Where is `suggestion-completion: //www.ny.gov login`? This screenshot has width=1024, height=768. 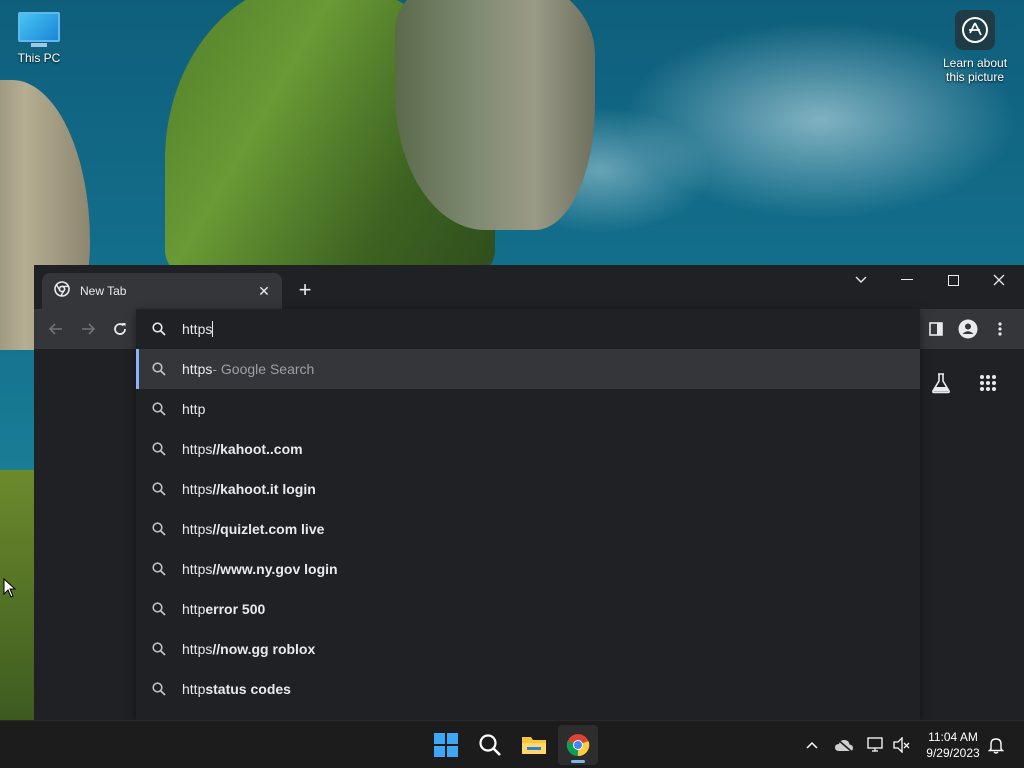 suggestion-completion: //www.ny.gov login is located at coordinates (275, 569).